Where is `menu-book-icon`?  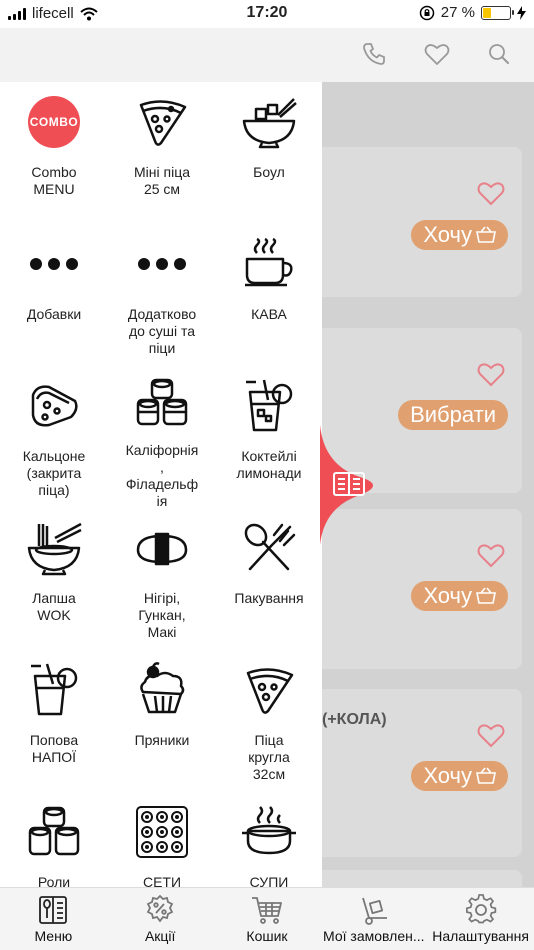
menu-book-icon is located at coordinates (53, 910).